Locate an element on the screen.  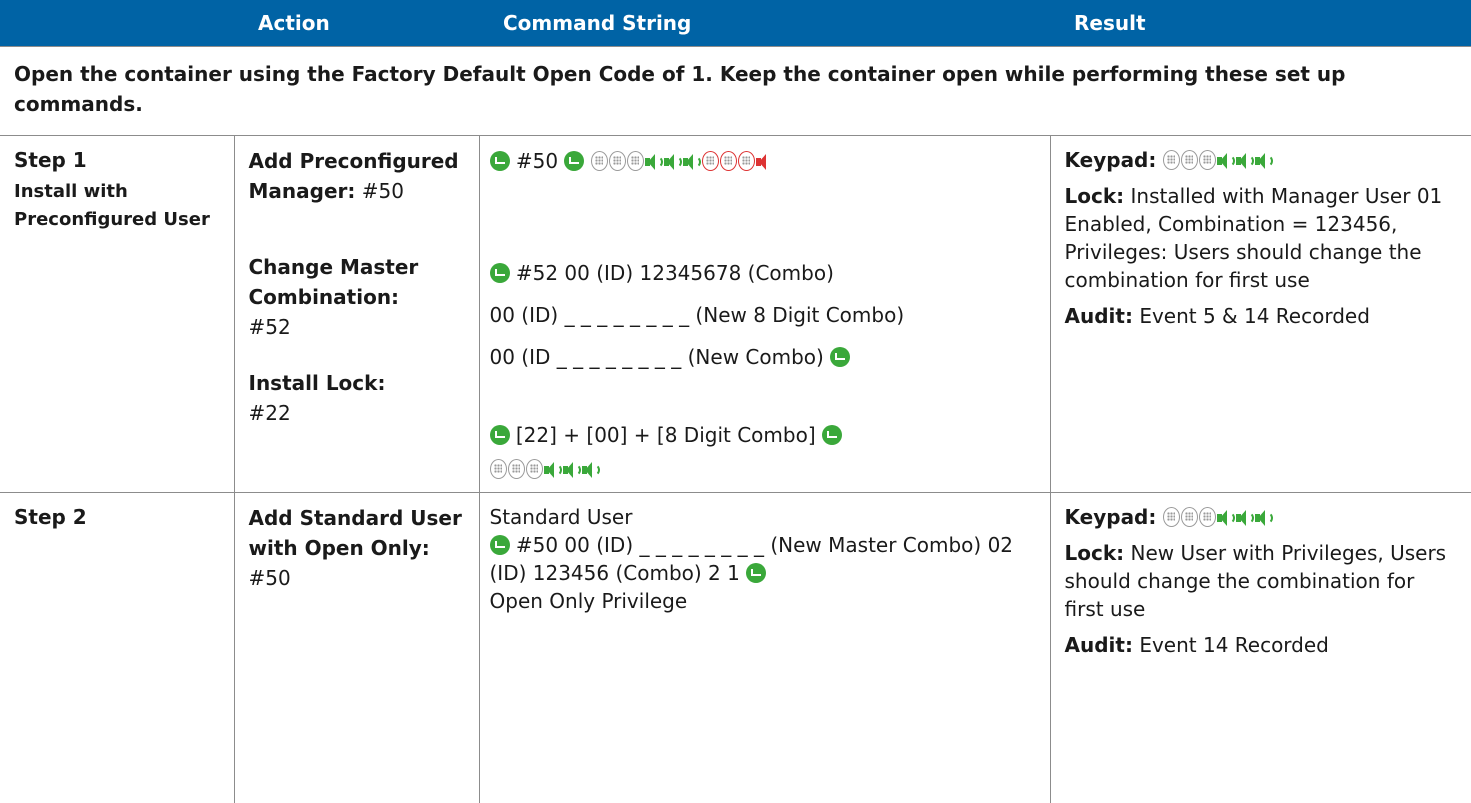
command-line: #52 00 (ID) 12345678 (Combo) is located at coordinates (762, 273).